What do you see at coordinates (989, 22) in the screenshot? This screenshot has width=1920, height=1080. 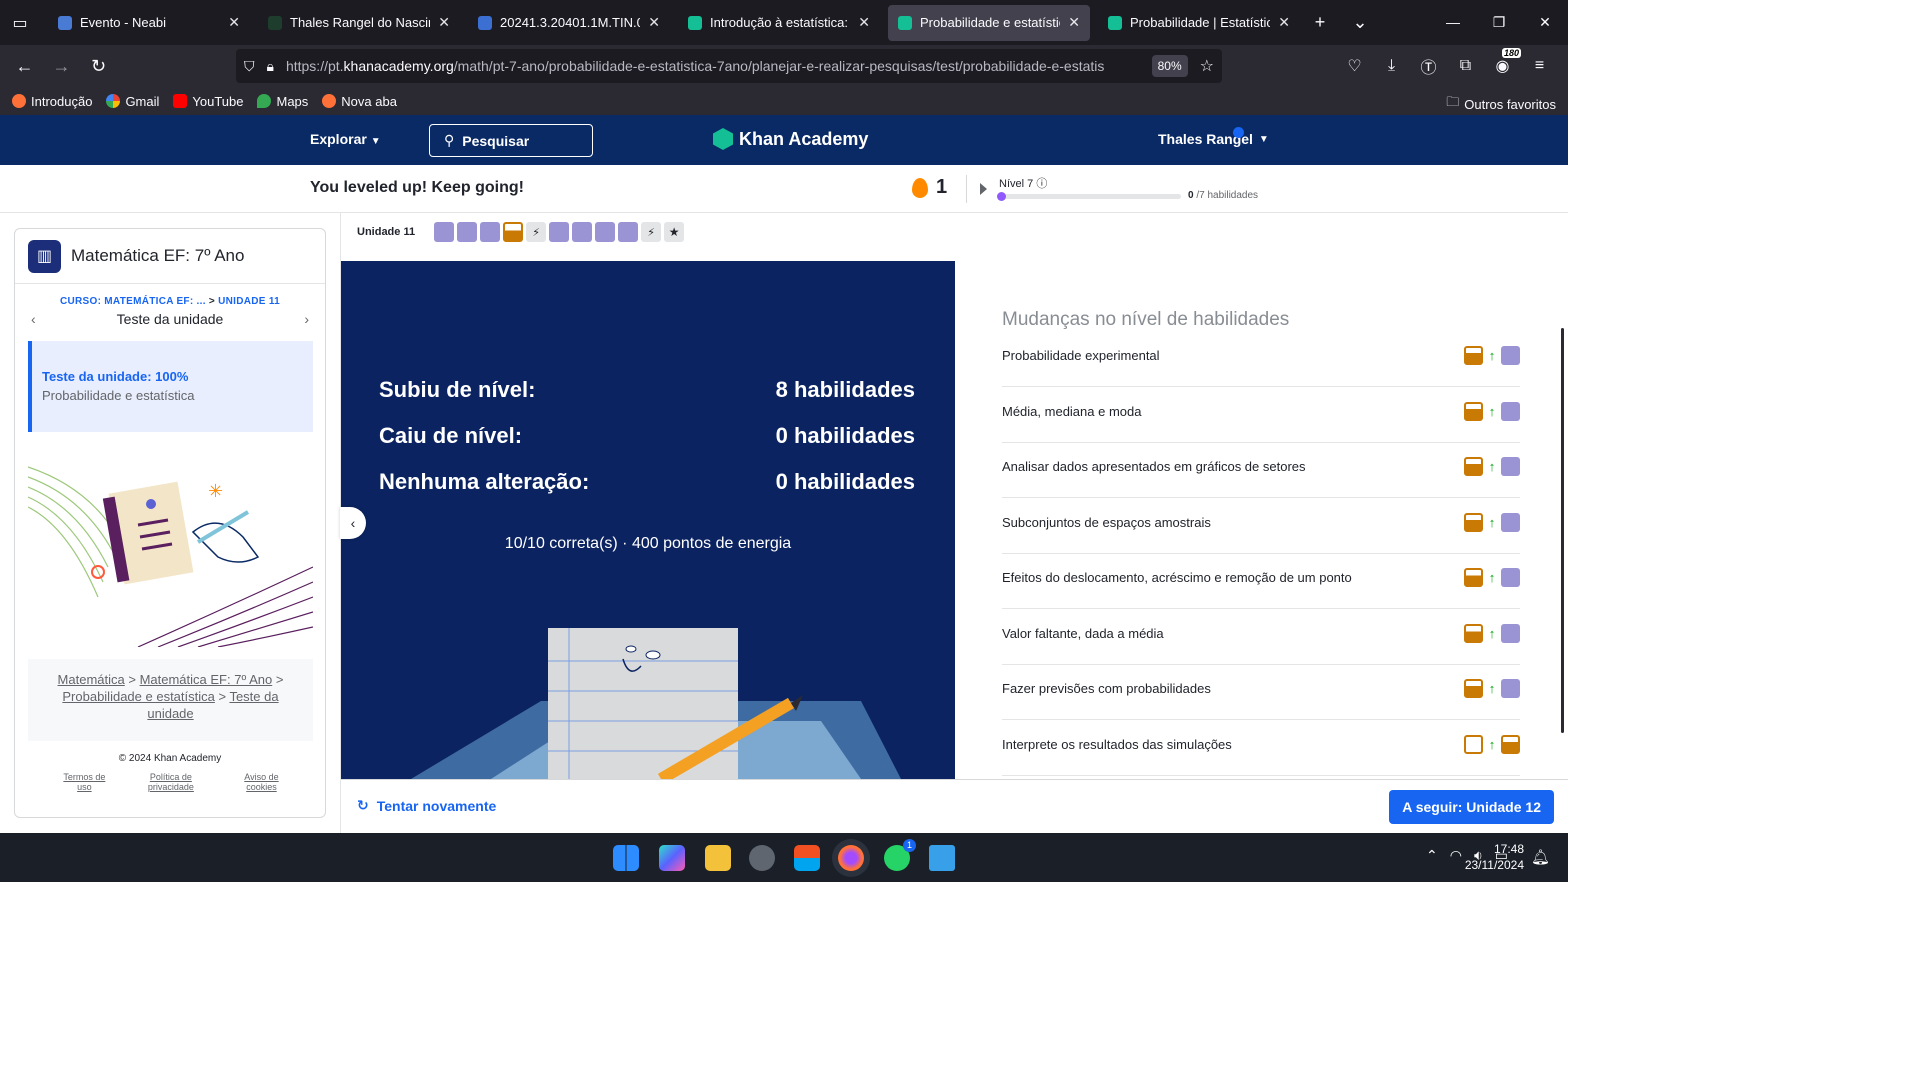 I see `browser-tab: Probabilidade e estatística: ✕` at bounding box center [989, 22].